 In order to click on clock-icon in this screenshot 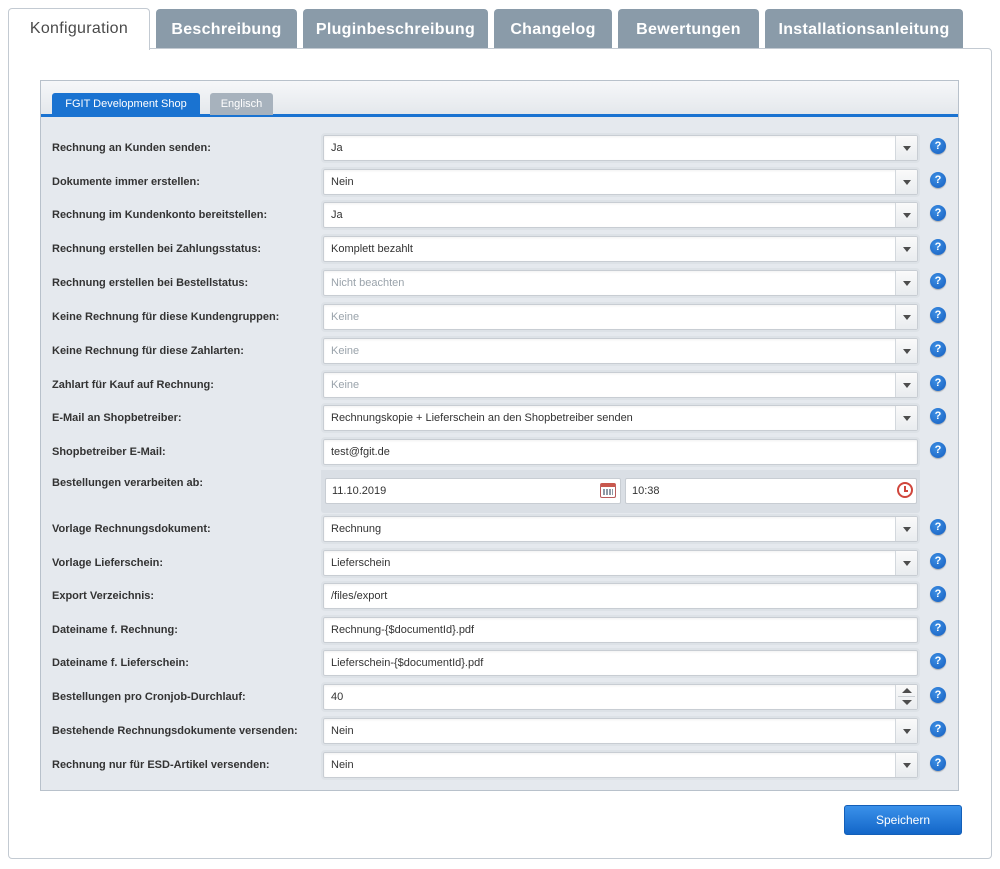, I will do `click(905, 490)`.